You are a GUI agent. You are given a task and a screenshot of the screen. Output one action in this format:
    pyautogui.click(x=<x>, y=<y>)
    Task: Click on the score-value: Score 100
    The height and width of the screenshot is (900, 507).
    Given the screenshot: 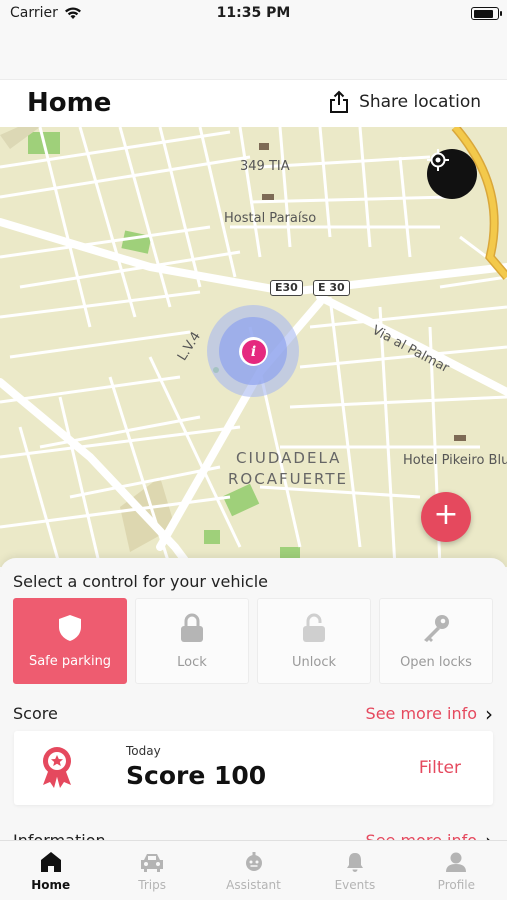 What is the action you would take?
    pyautogui.click(x=196, y=775)
    